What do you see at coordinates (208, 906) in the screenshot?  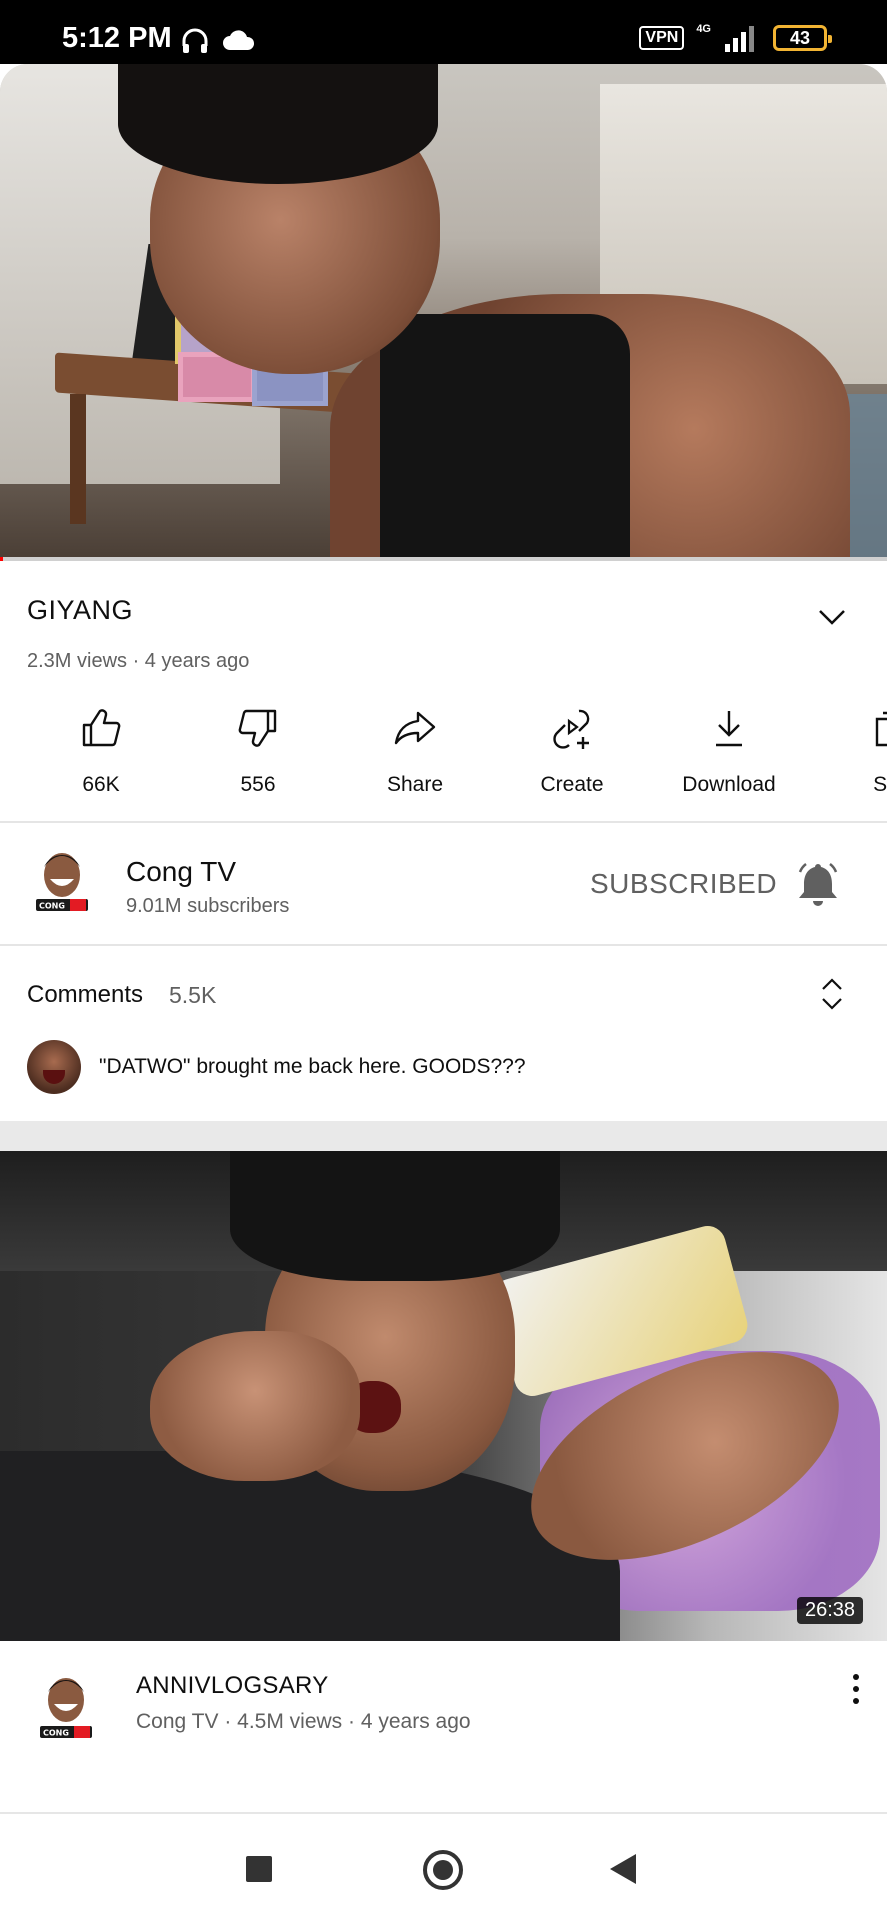 I see `channel-subscribers: 9.01M subscribers` at bounding box center [208, 906].